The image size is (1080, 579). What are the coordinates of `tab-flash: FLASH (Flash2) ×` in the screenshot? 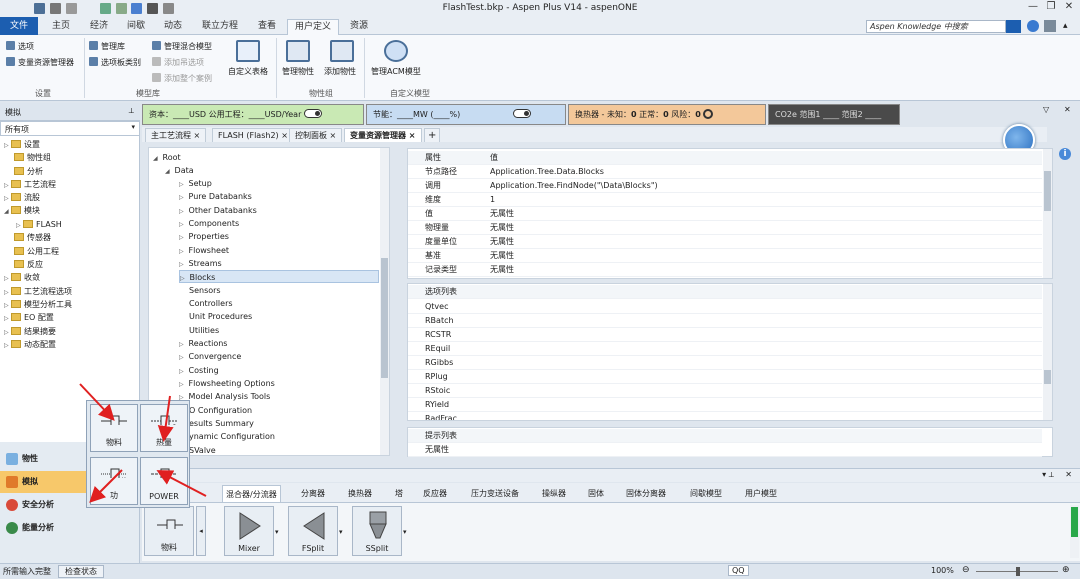 It's located at (253, 135).